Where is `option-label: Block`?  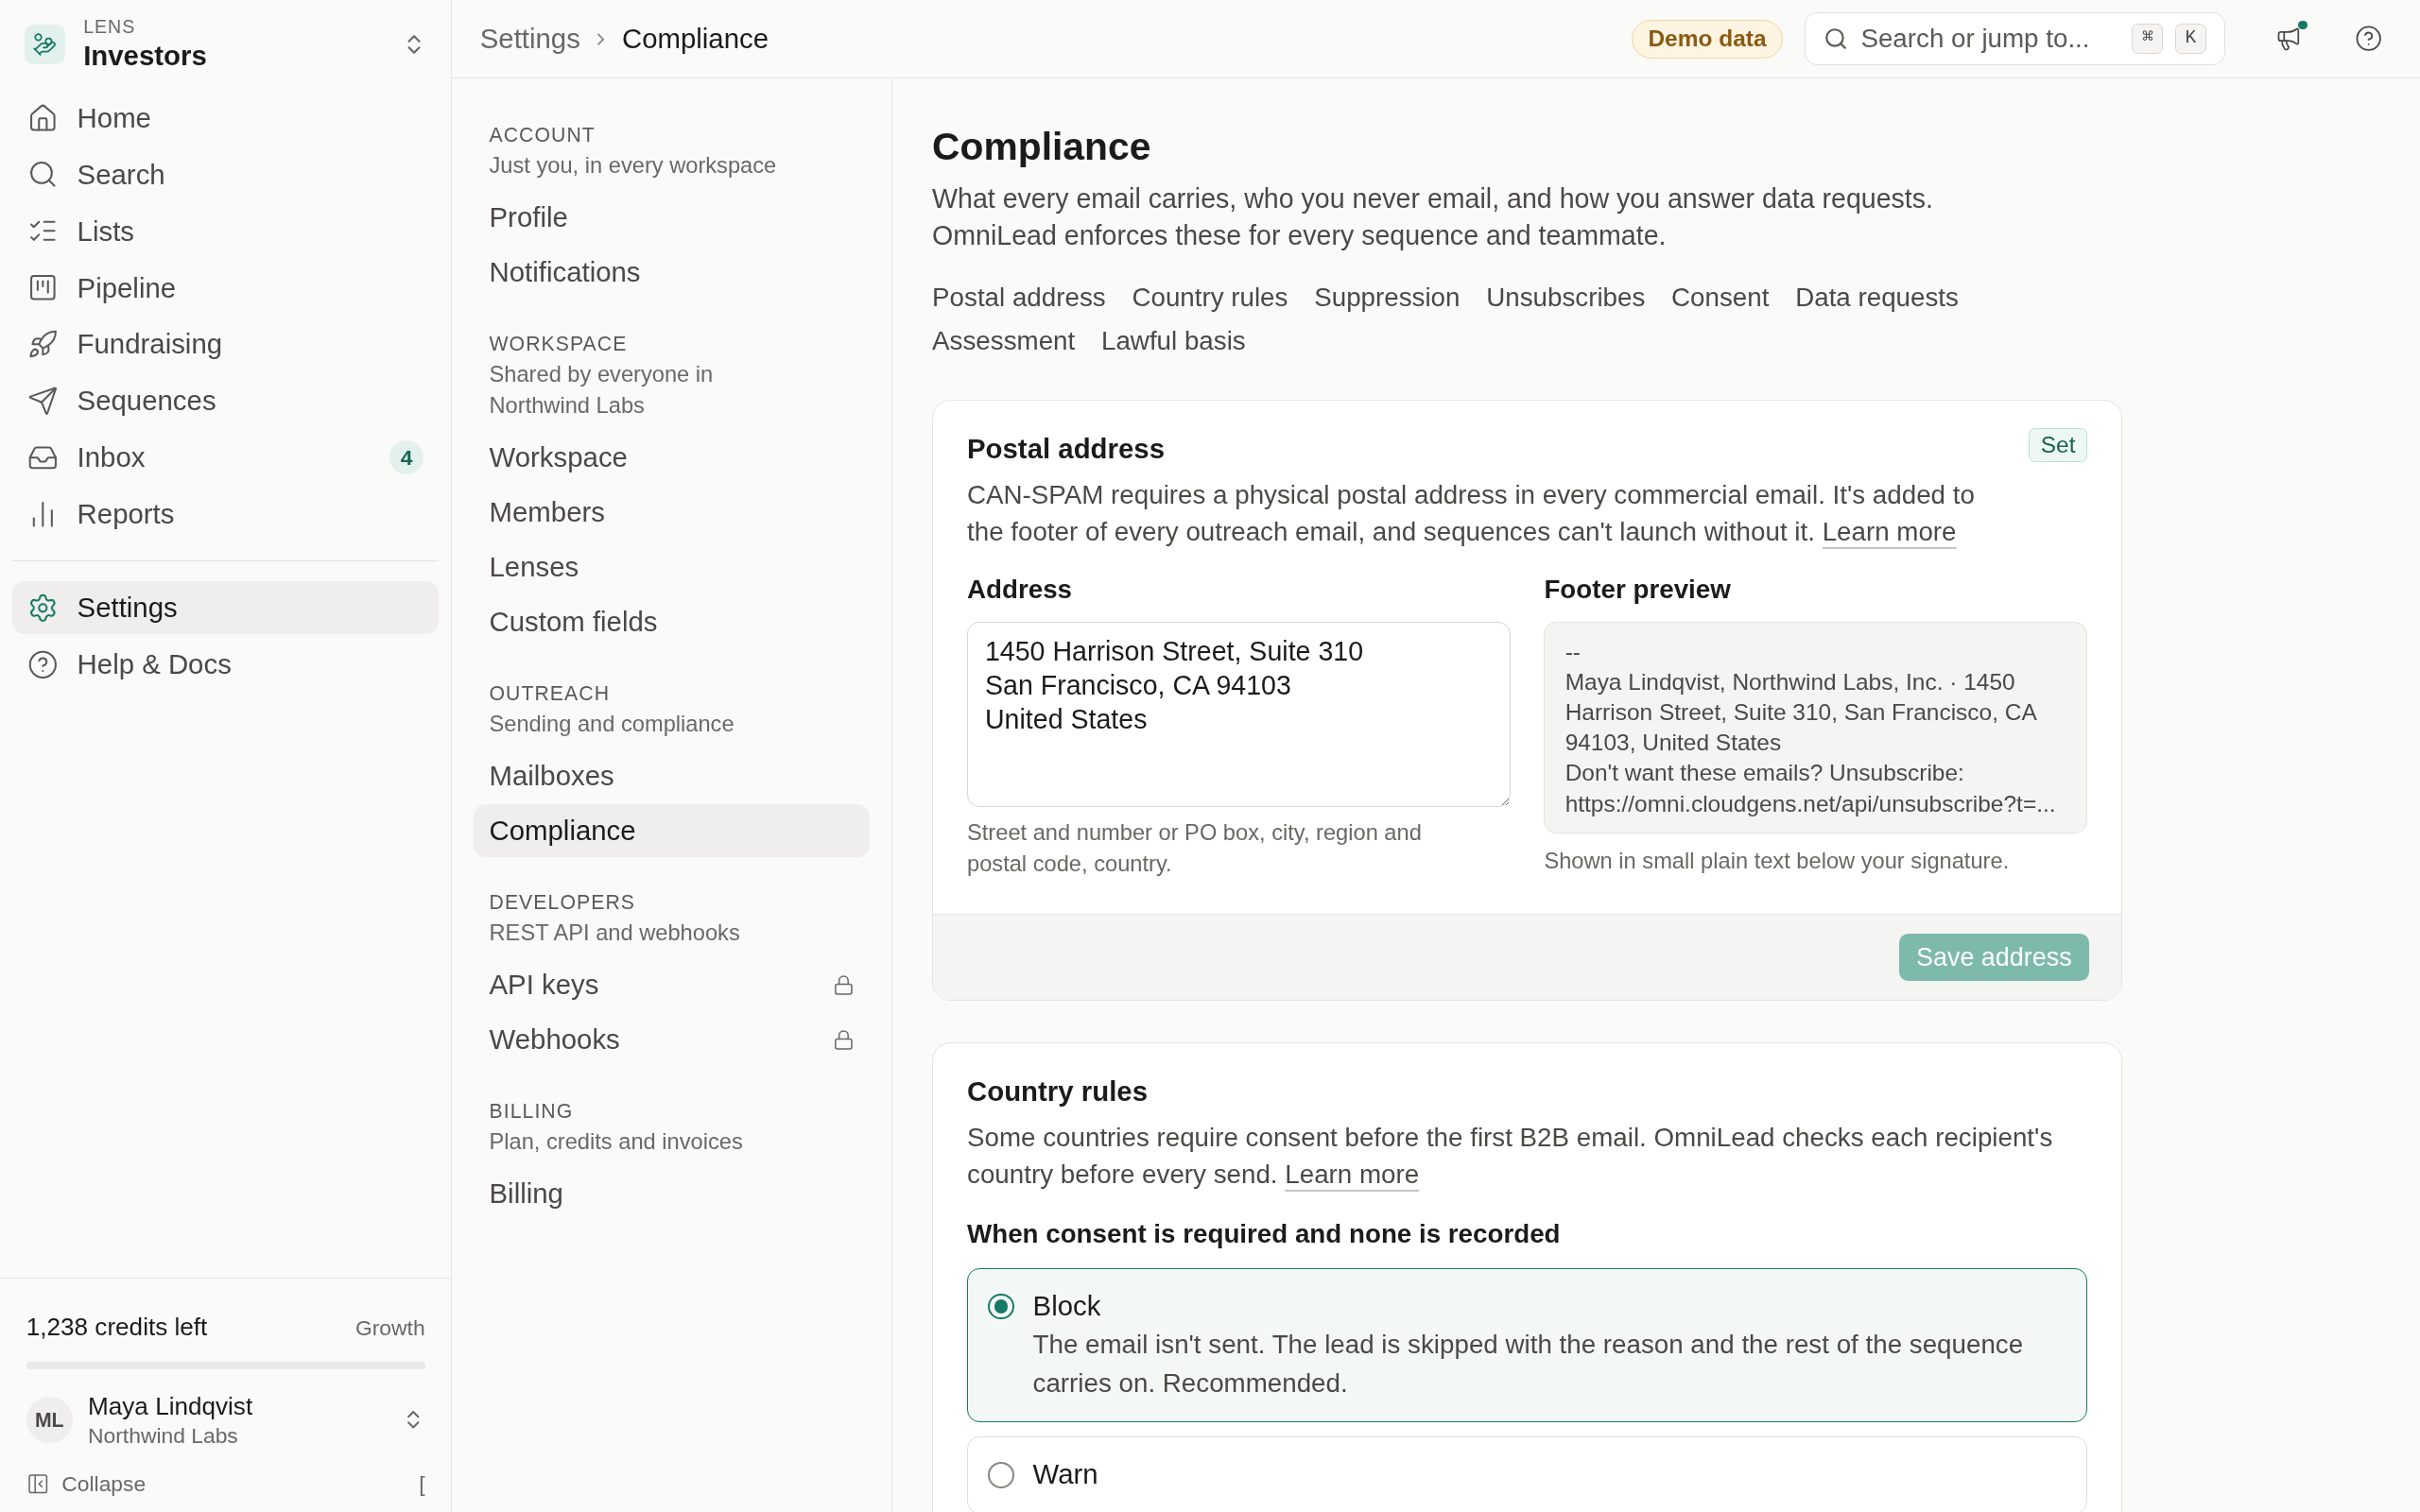
option-label: Block is located at coordinates (1067, 1306).